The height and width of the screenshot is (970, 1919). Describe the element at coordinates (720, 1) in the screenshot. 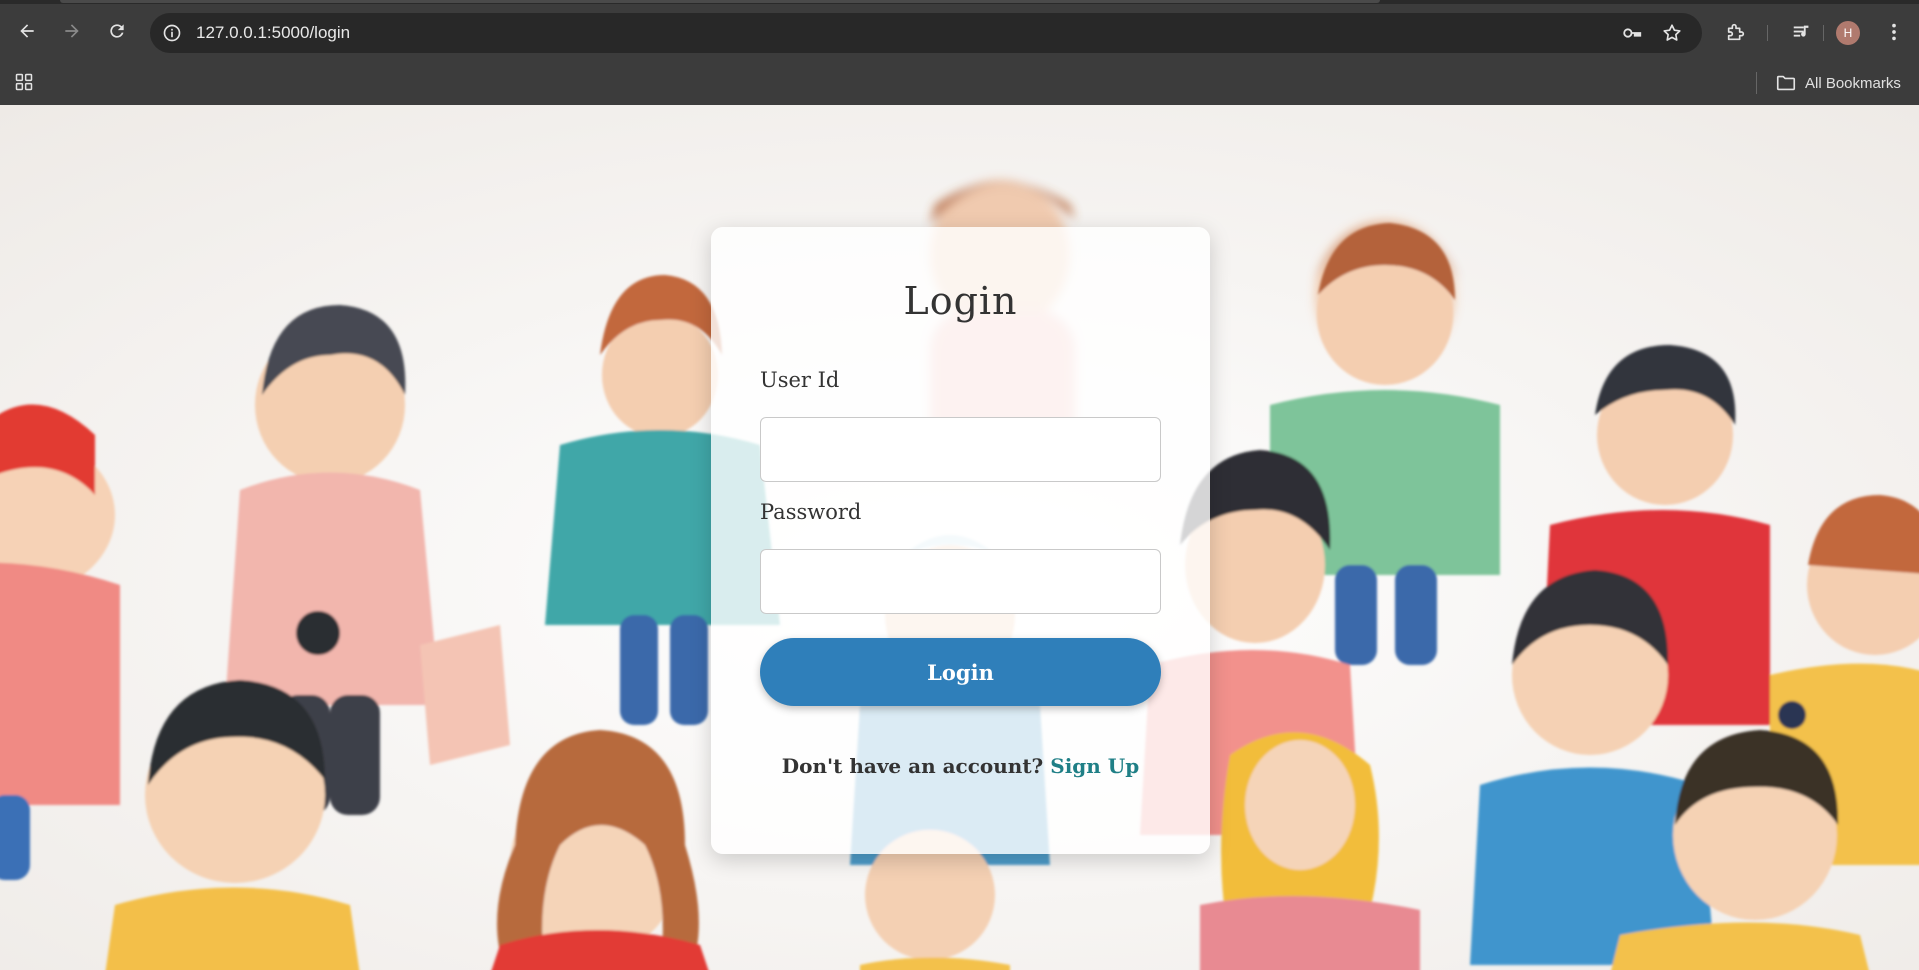

I see `active-tab-edge` at that location.